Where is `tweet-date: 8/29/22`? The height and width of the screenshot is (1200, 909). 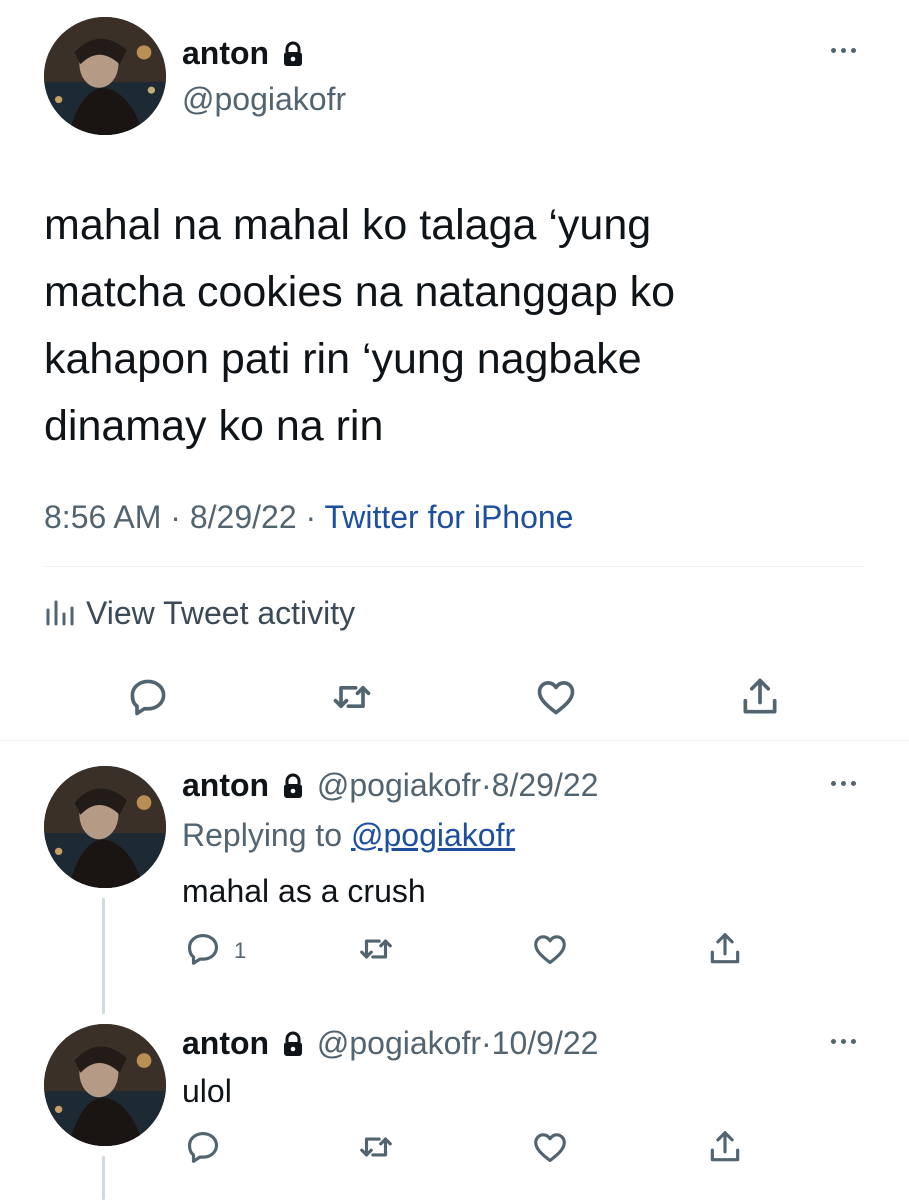
tweet-date: 8/29/22 is located at coordinates (243, 517).